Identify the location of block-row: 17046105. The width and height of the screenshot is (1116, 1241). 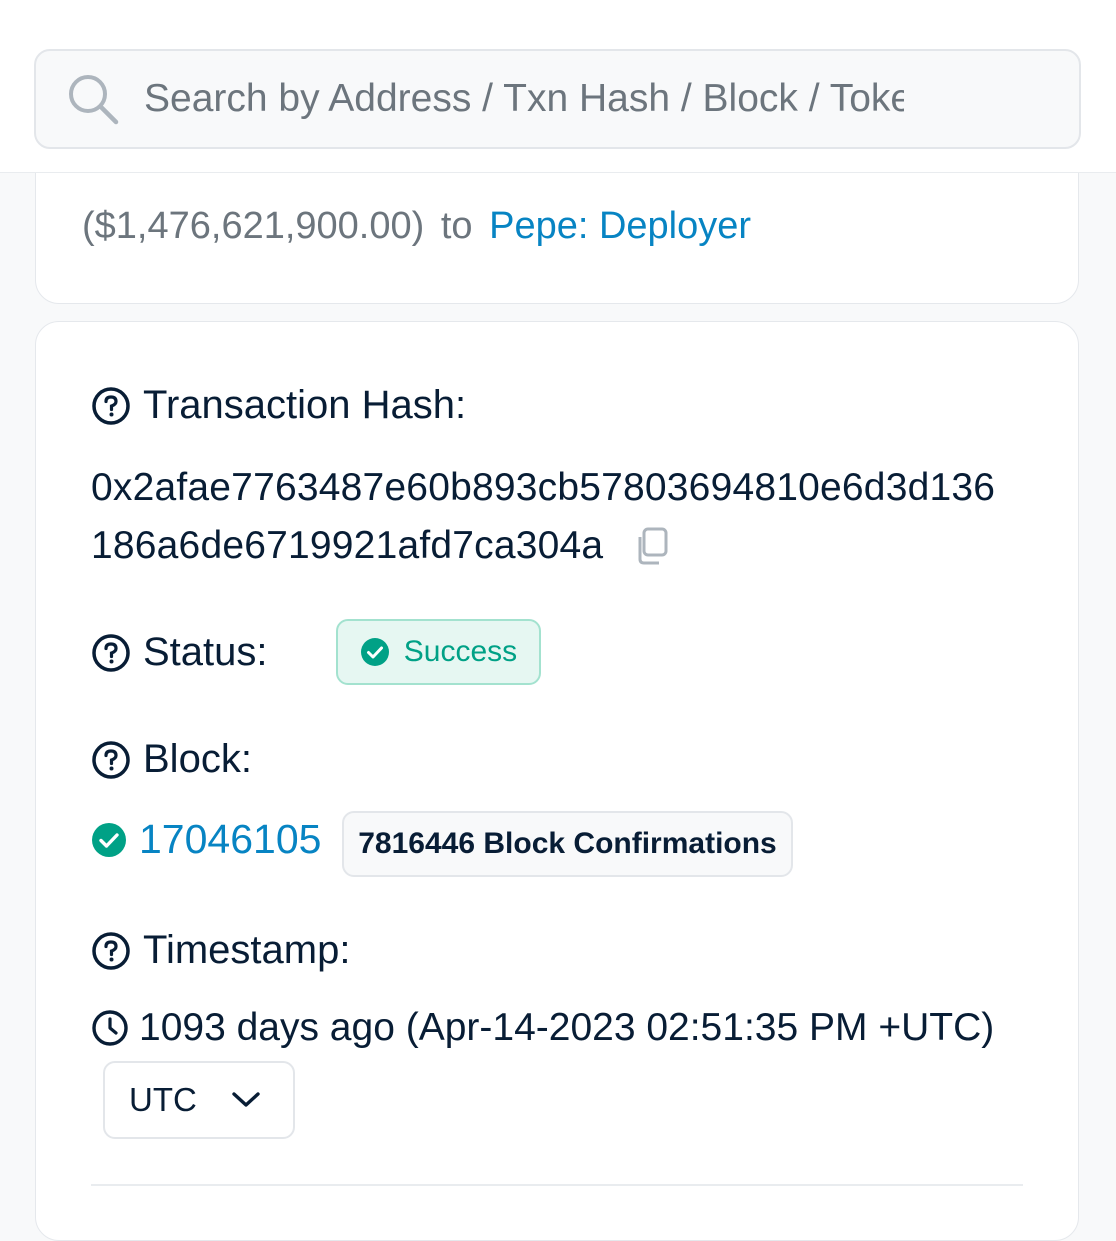
(206, 839).